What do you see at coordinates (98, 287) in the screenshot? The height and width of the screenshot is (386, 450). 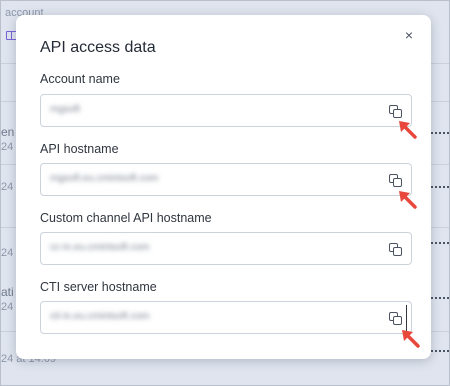 I see `cti-server-hostname-label: CTI server hostname` at bounding box center [98, 287].